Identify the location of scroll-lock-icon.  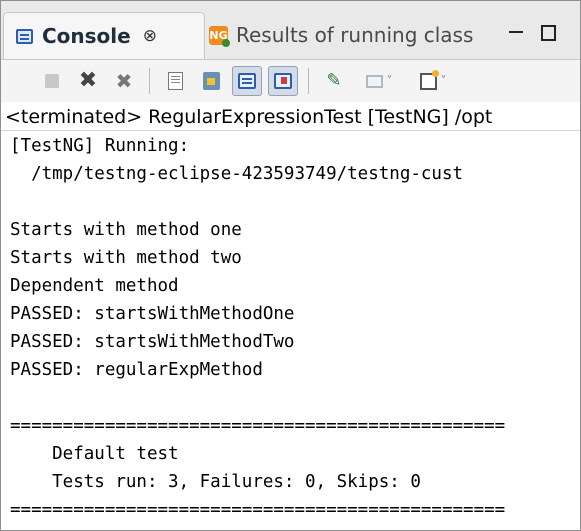
(211, 81).